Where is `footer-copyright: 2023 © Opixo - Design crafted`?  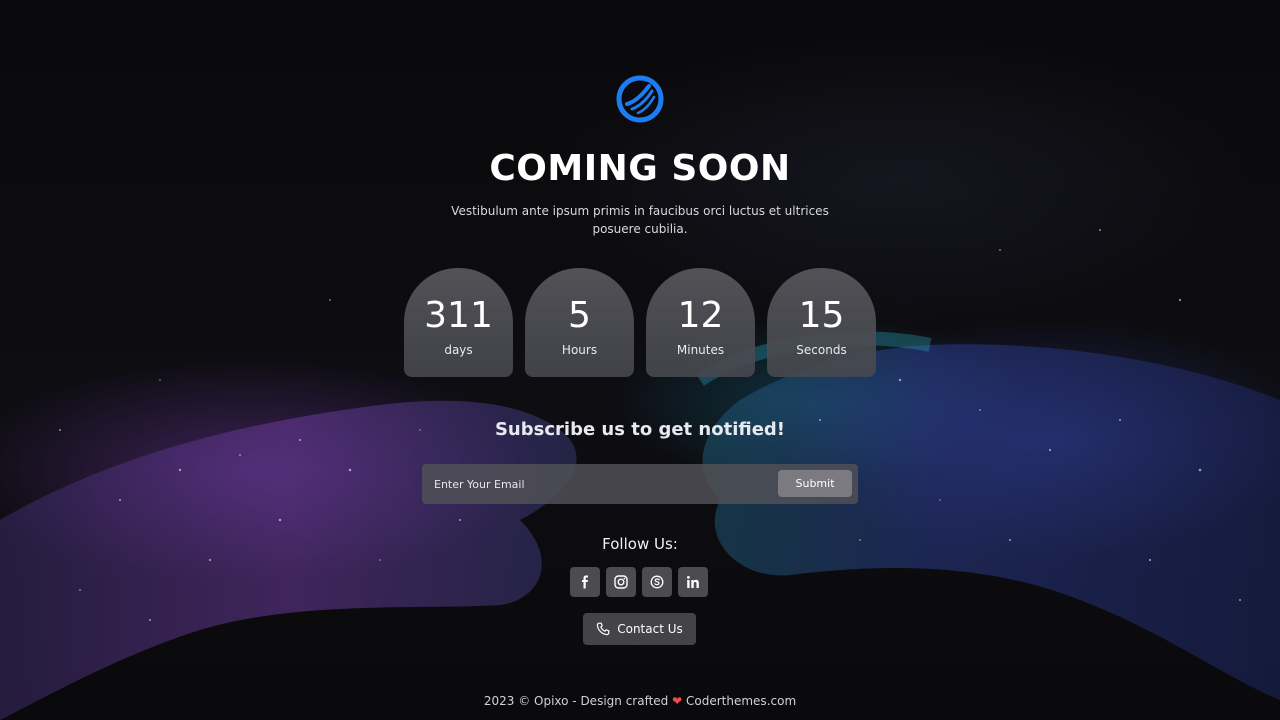
footer-copyright: 2023 © Opixo - Design crafted is located at coordinates (576, 701).